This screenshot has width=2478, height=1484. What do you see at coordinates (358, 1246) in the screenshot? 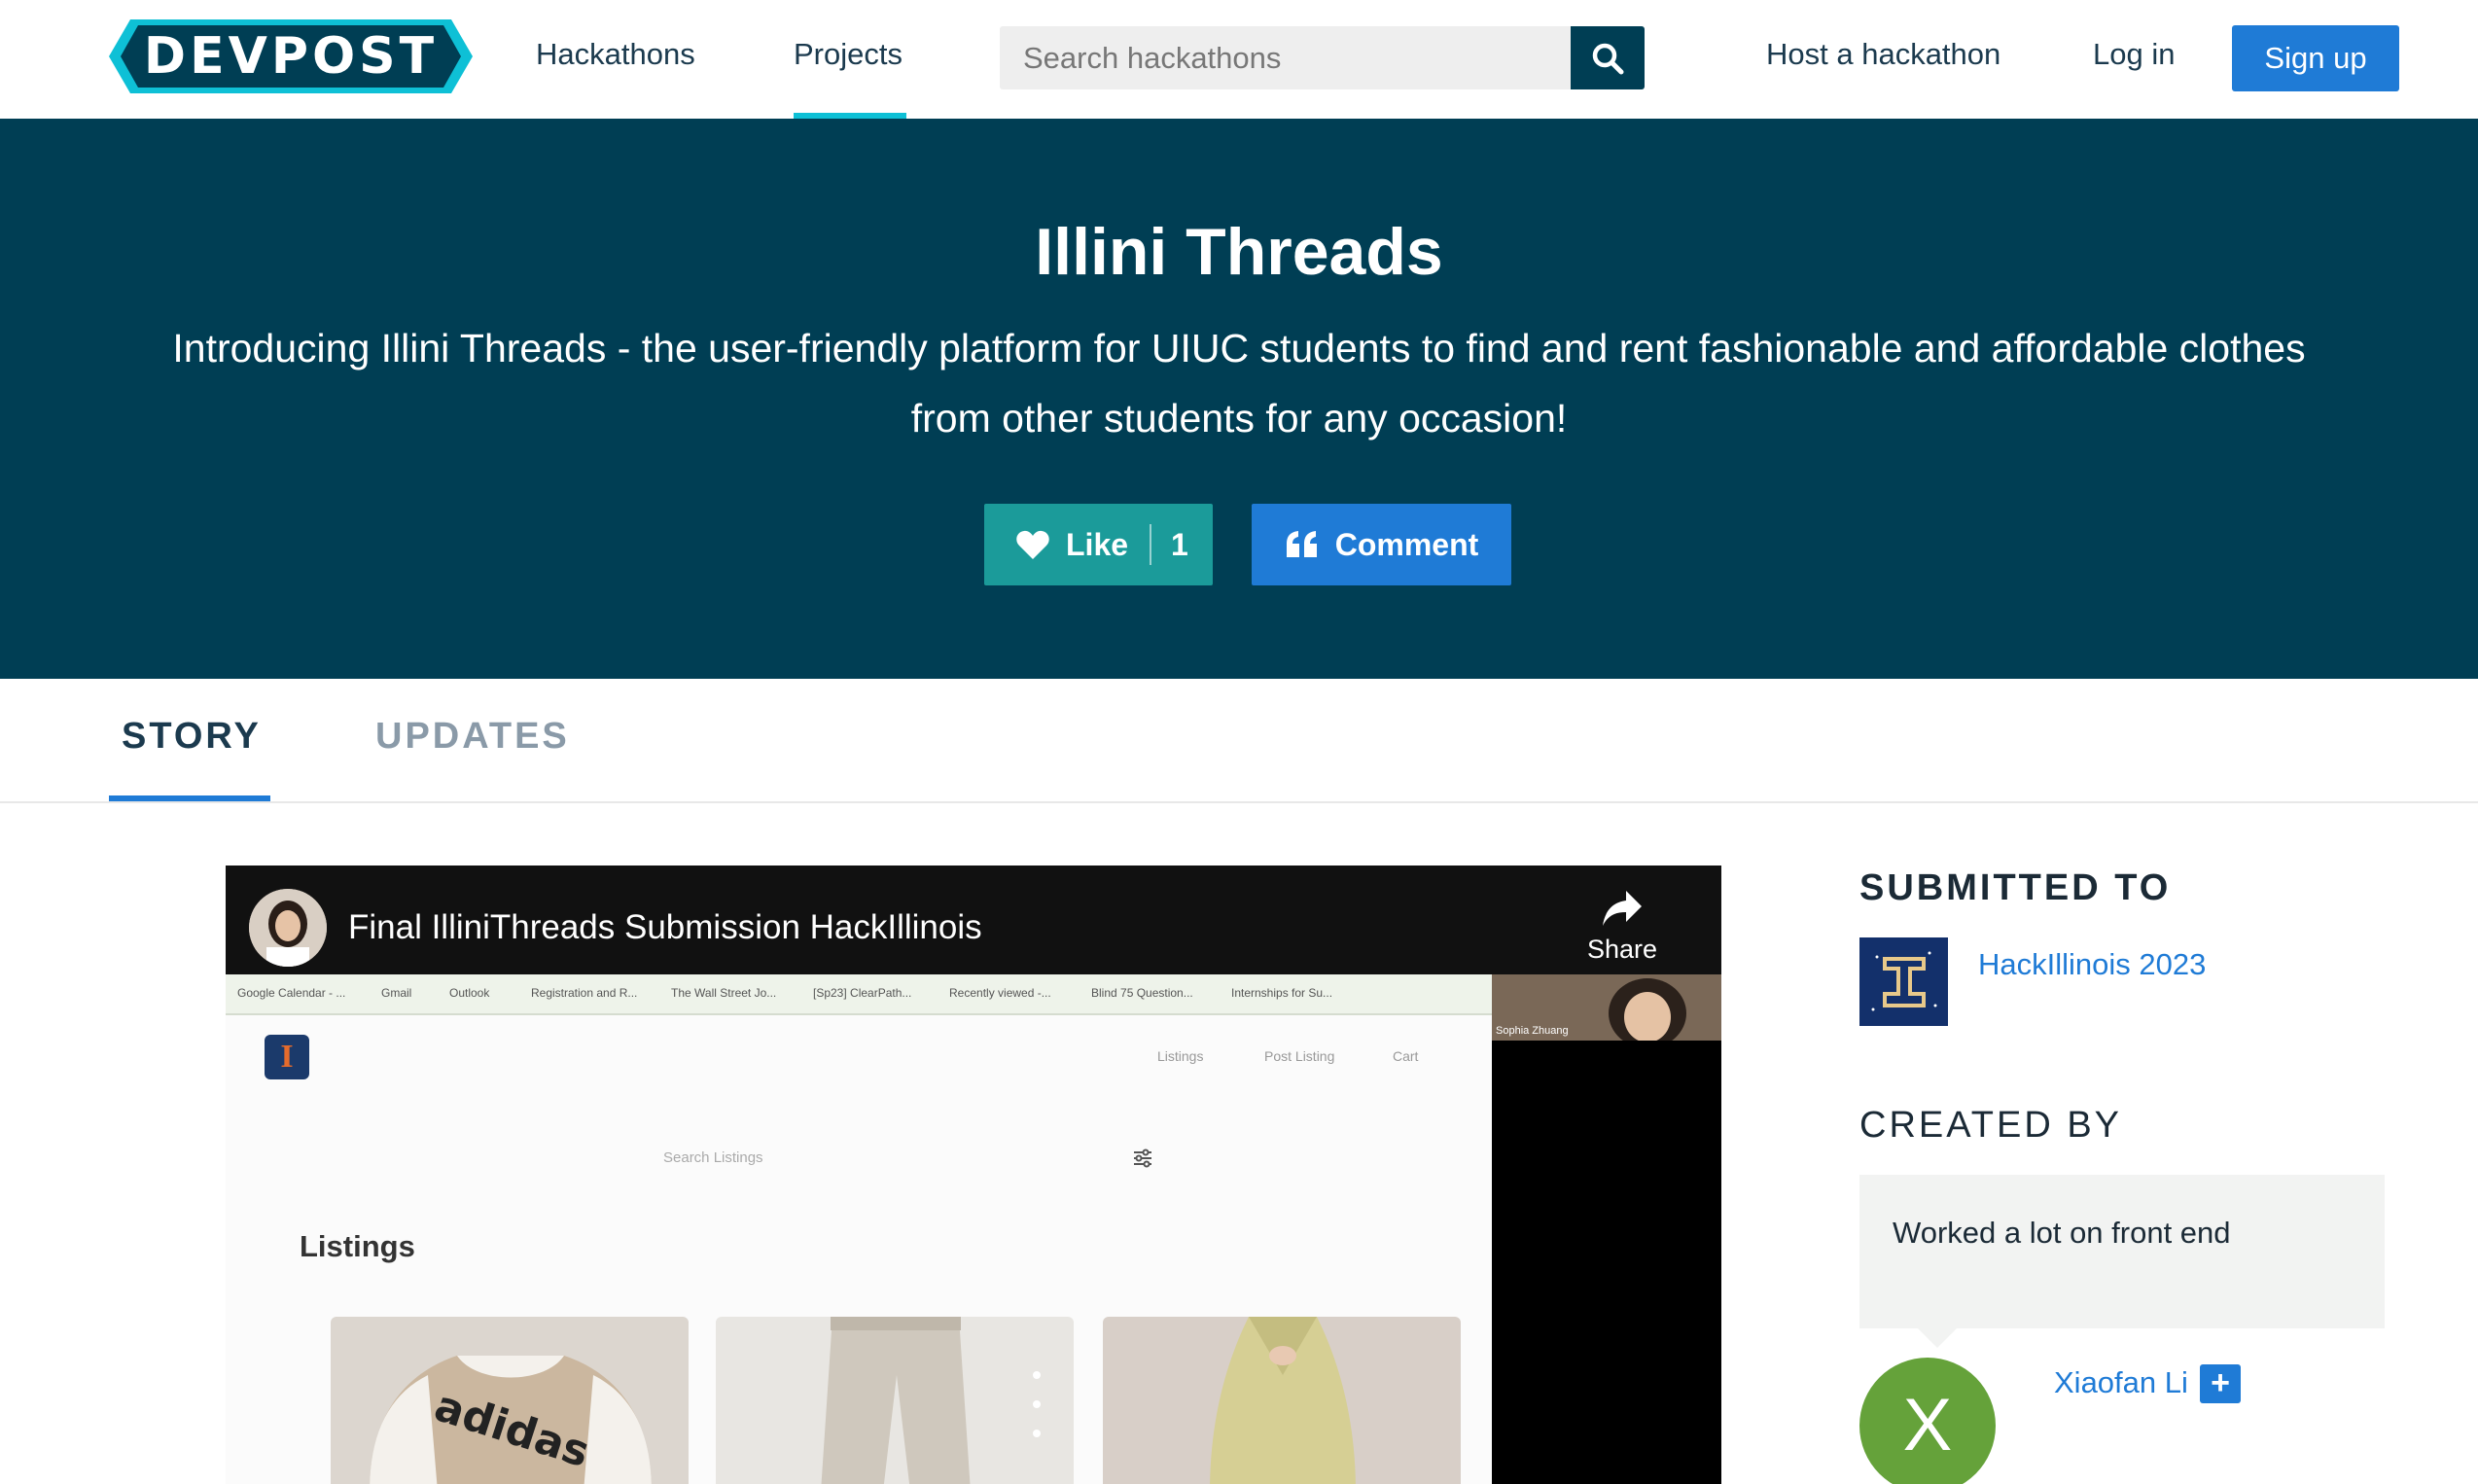
I see `listings-heading: Listings` at bounding box center [358, 1246].